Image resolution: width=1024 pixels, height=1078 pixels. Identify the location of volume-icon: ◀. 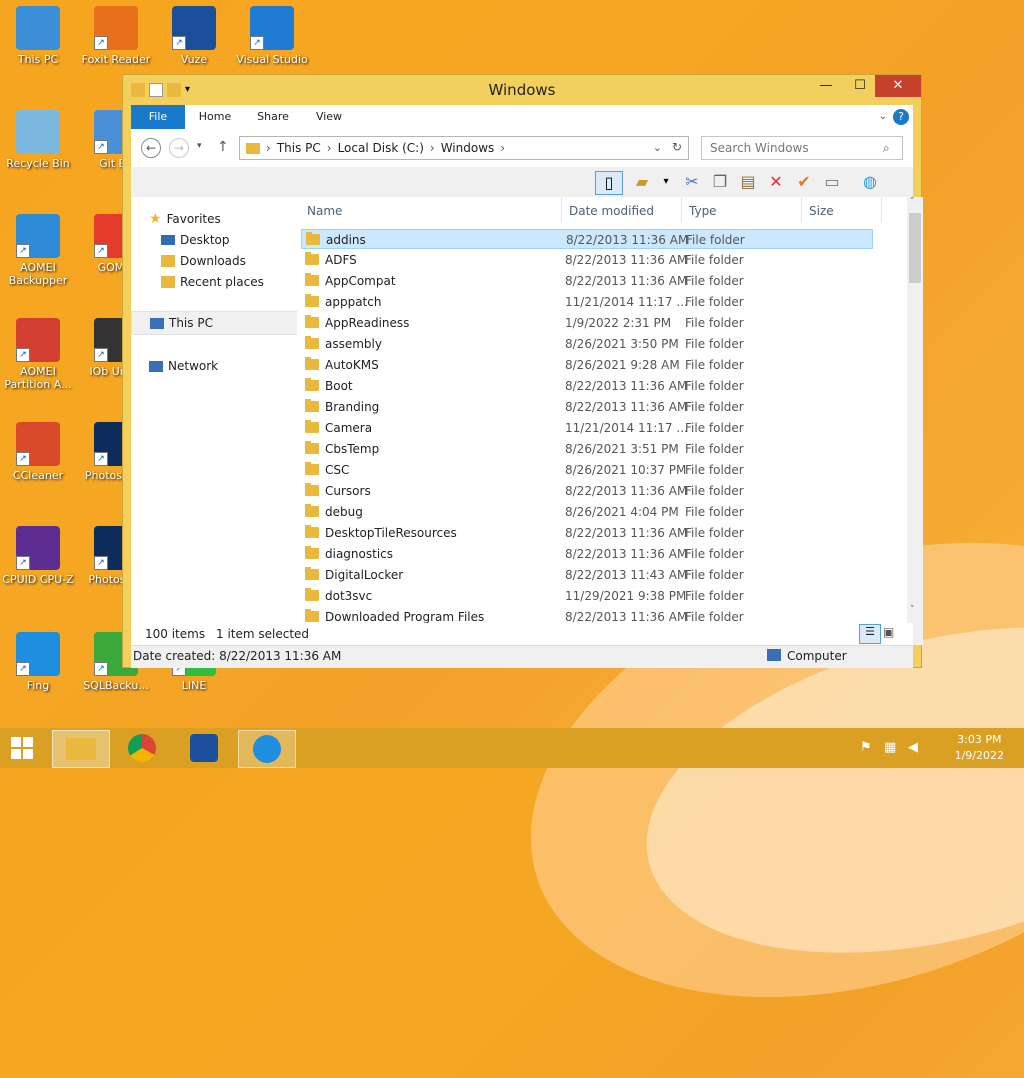
(913, 747).